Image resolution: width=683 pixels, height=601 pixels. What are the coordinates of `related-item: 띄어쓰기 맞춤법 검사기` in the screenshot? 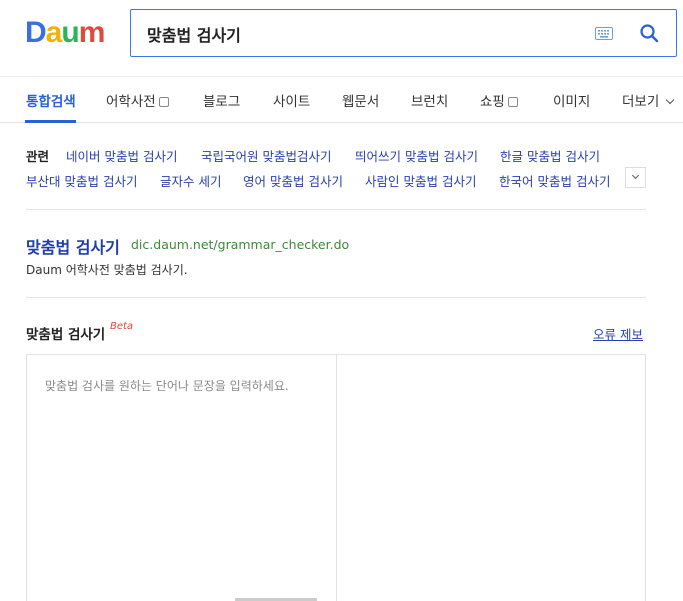 It's located at (416, 155).